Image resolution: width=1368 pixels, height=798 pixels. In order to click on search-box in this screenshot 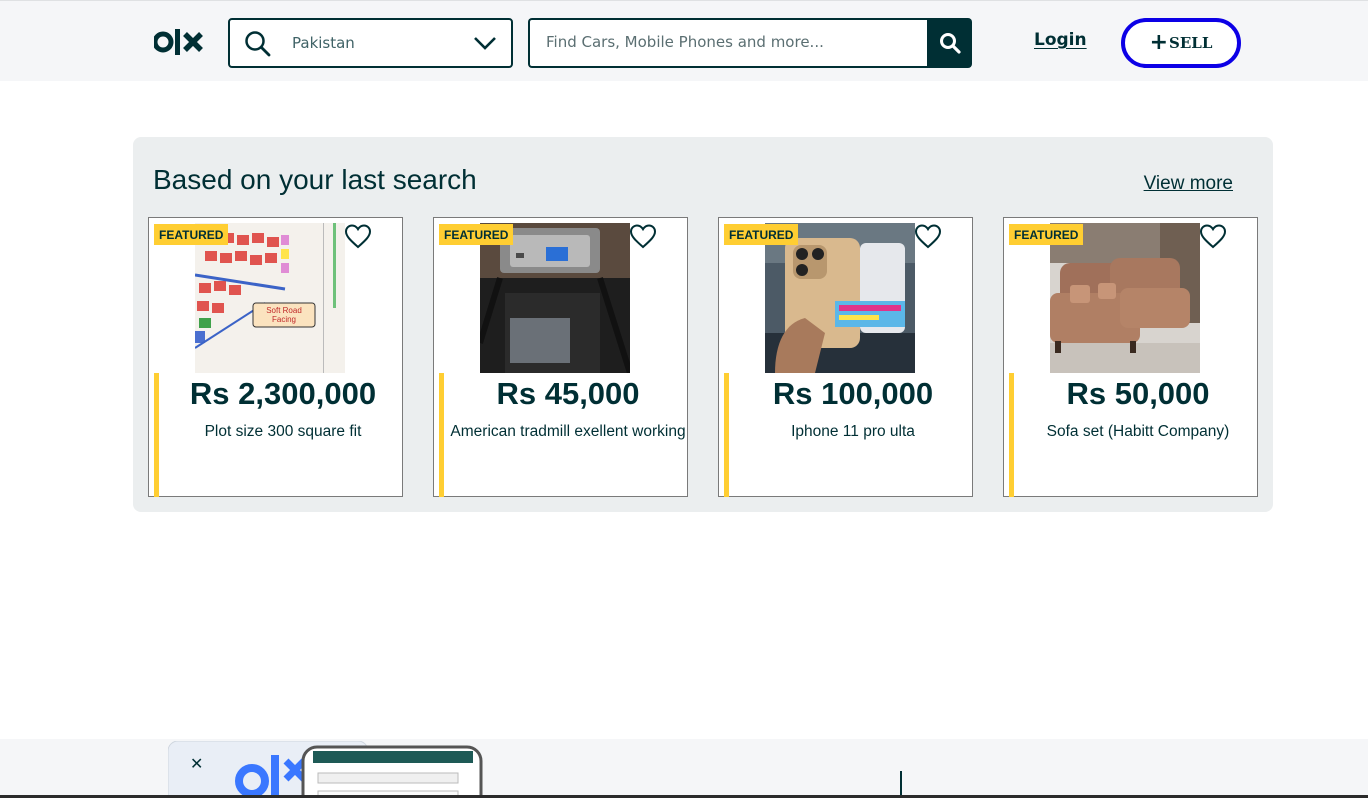, I will do `click(728, 43)`.